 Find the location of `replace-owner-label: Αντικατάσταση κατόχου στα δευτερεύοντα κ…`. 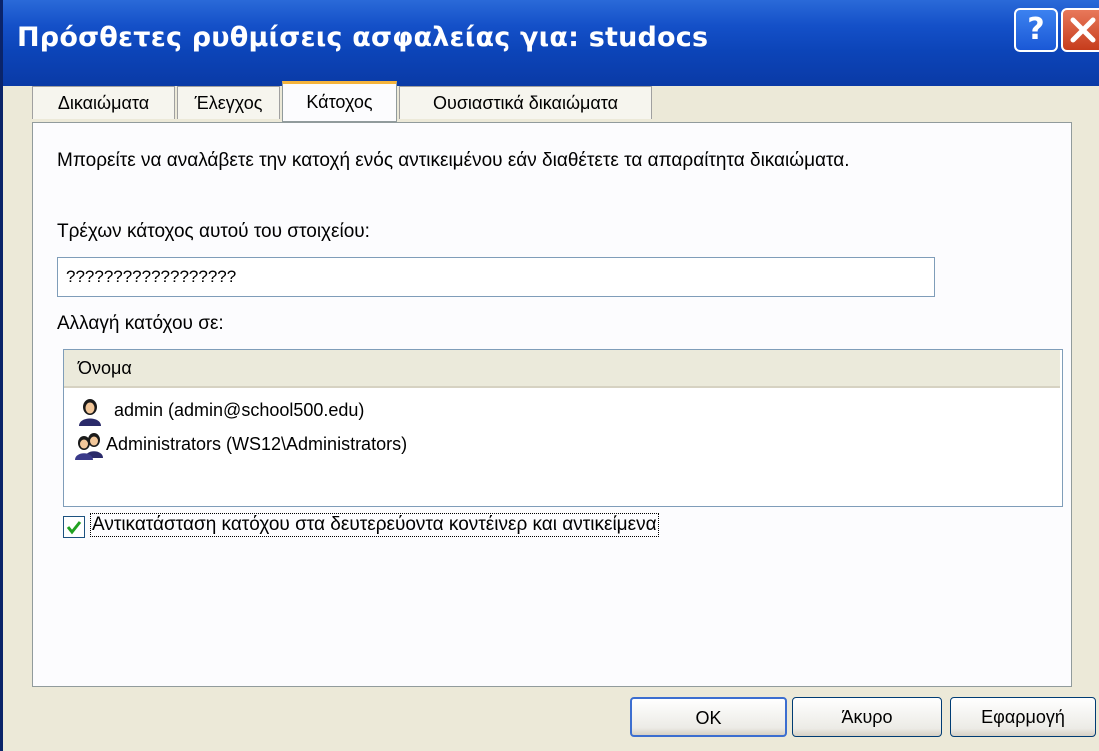

replace-owner-label: Αντικατάσταση κατόχου στα δευτερεύοντα κ… is located at coordinates (374, 525).